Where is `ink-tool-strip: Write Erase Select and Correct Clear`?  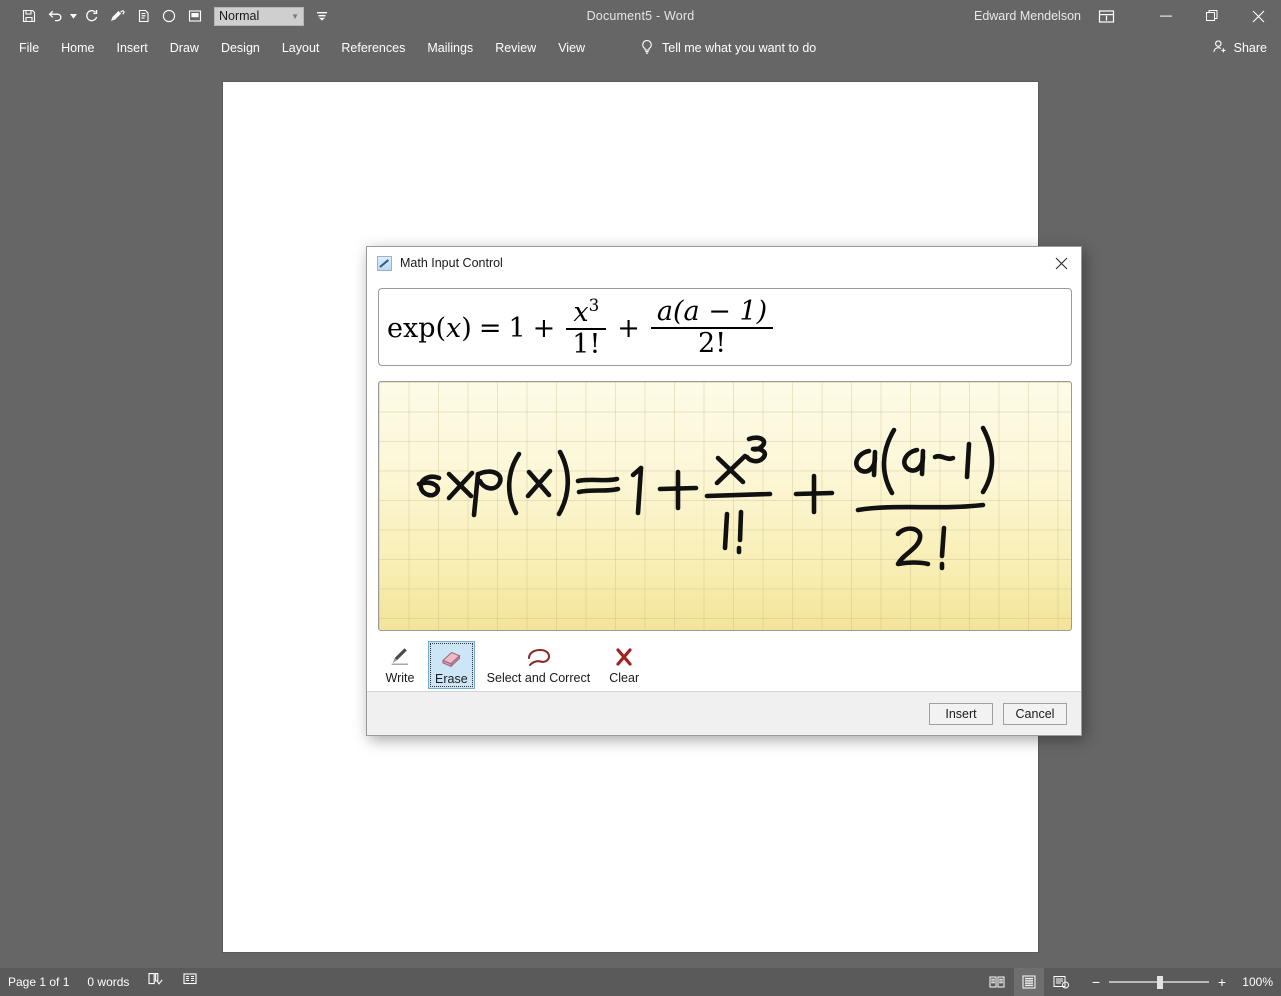
ink-tool-strip: Write Erase Select and Correct Clear is located at coordinates (725, 667).